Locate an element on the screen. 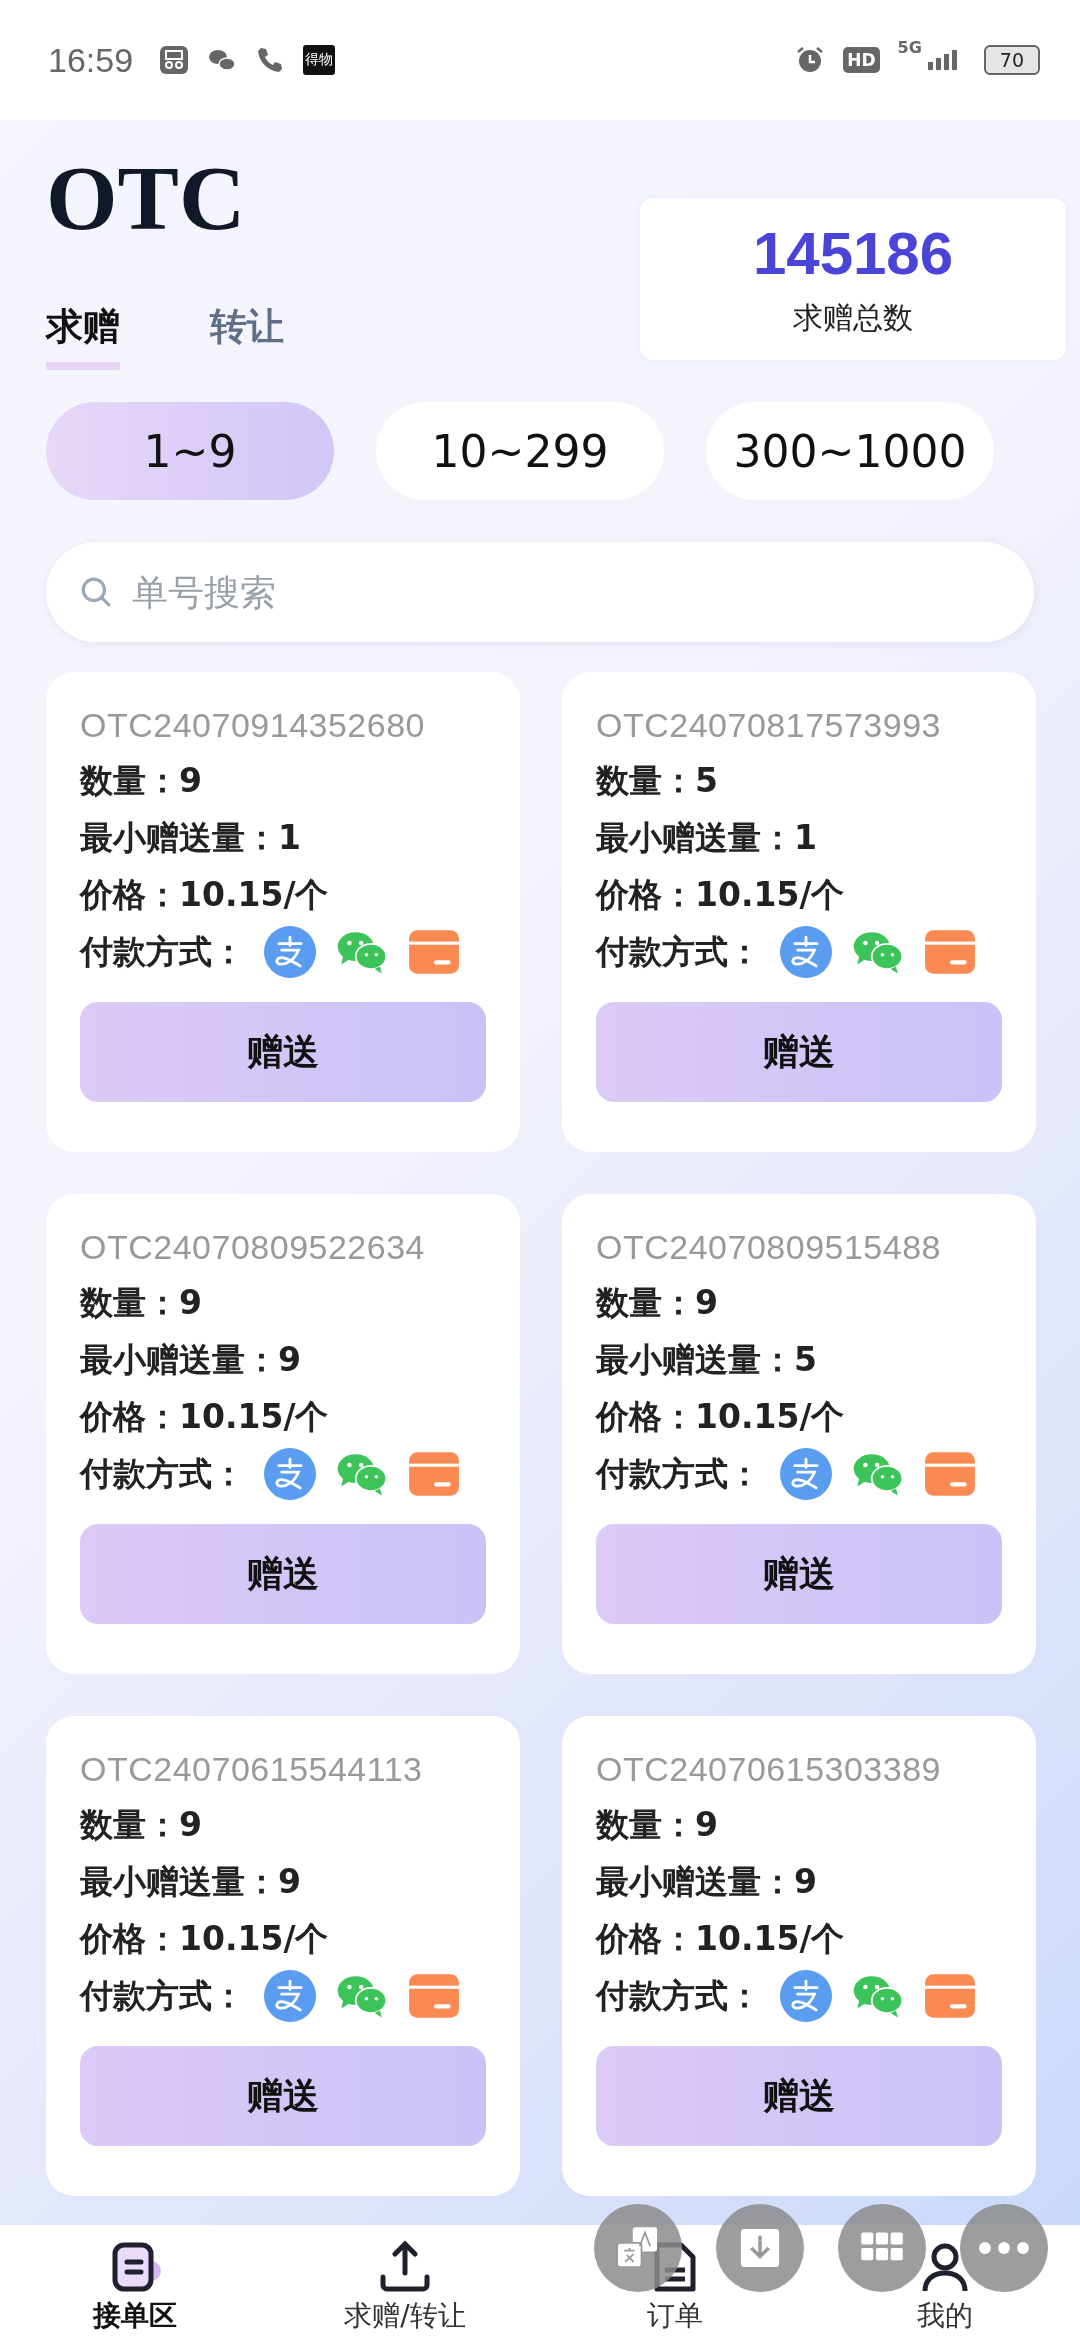 The image size is (1080, 2340). range-filter: 300~1000 is located at coordinates (850, 451).